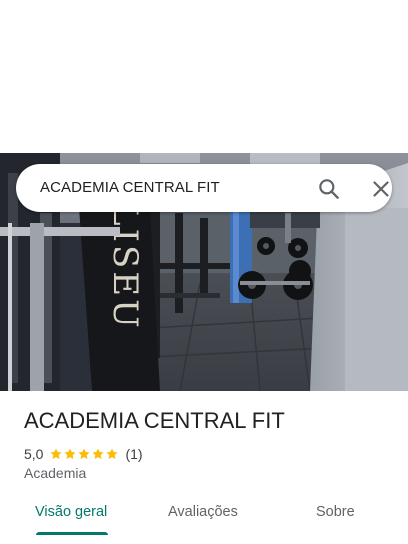  I want to click on star-rating, so click(84, 454).